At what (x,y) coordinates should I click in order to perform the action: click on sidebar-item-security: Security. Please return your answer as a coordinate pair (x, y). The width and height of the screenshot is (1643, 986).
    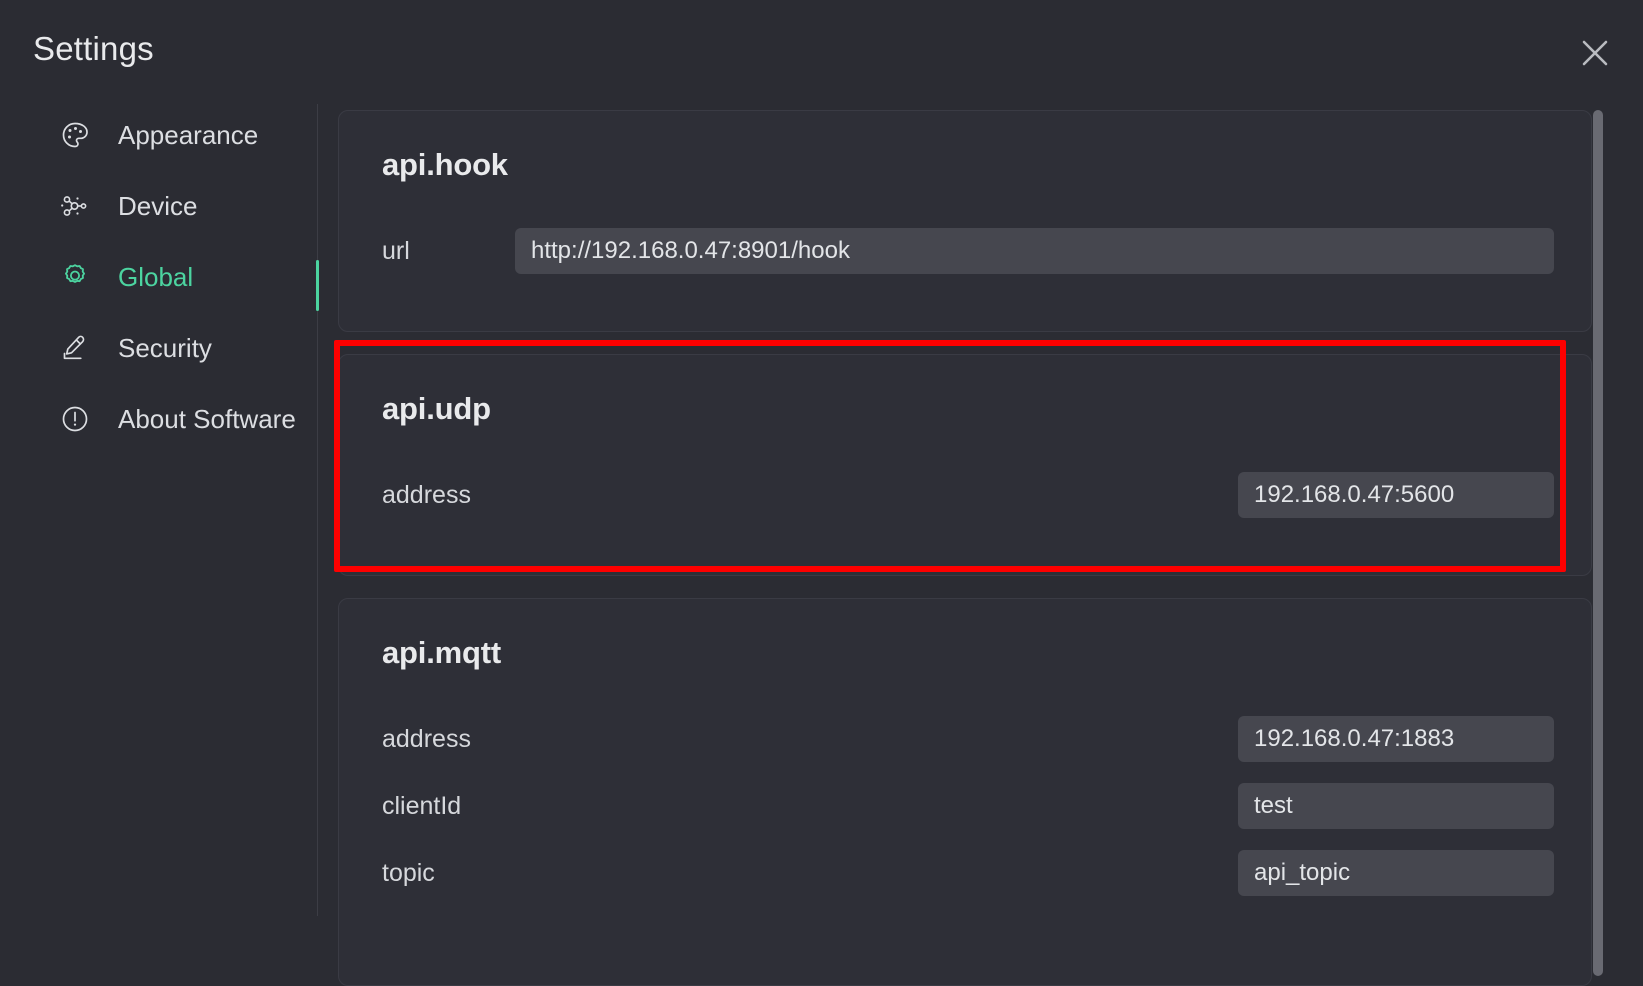
    Looking at the image, I should click on (159, 348).